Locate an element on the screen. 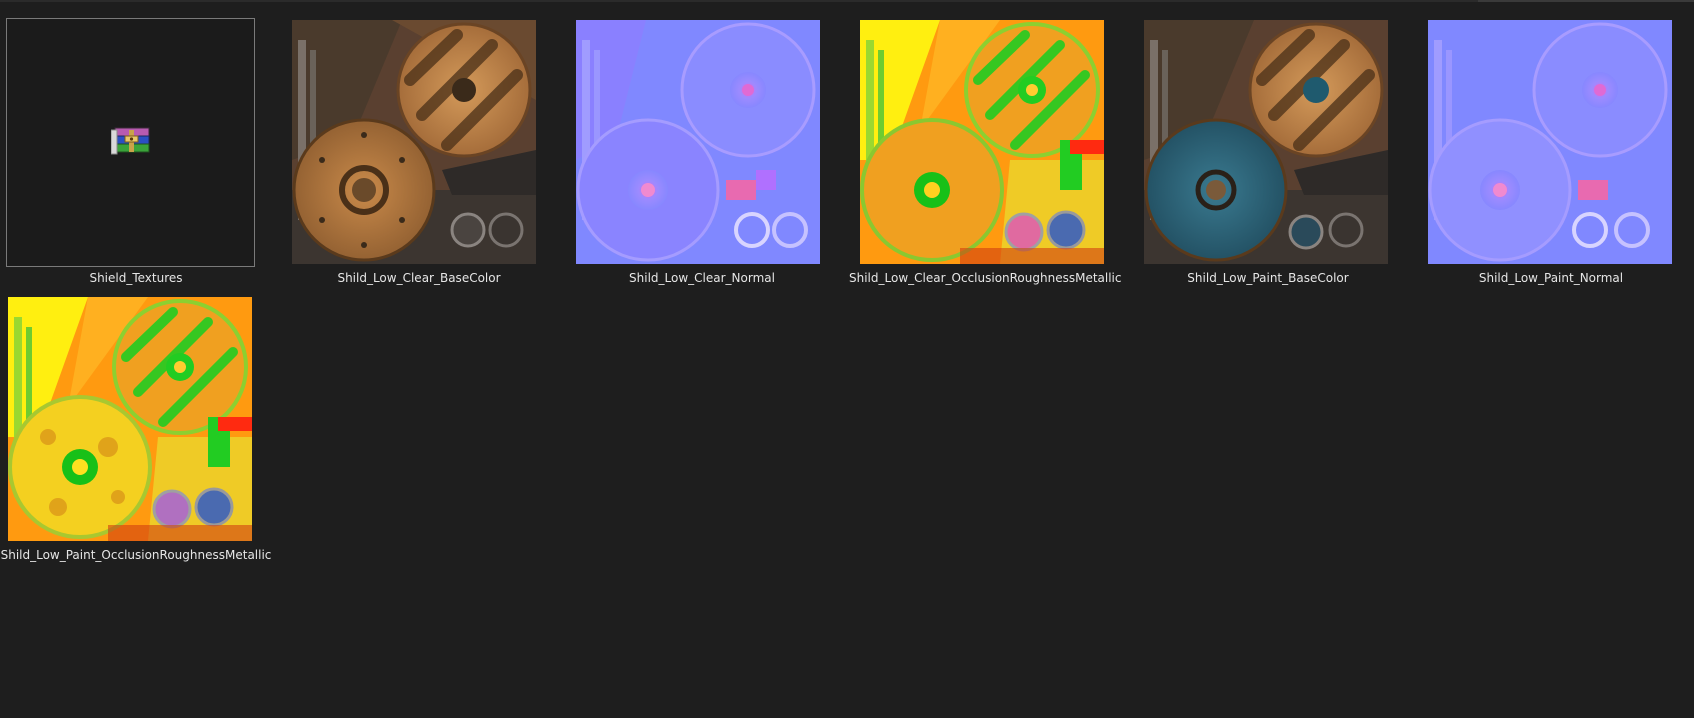  file-tile-paint-normal: Shild_Low_Paint_Normal is located at coordinates (1551, 142).